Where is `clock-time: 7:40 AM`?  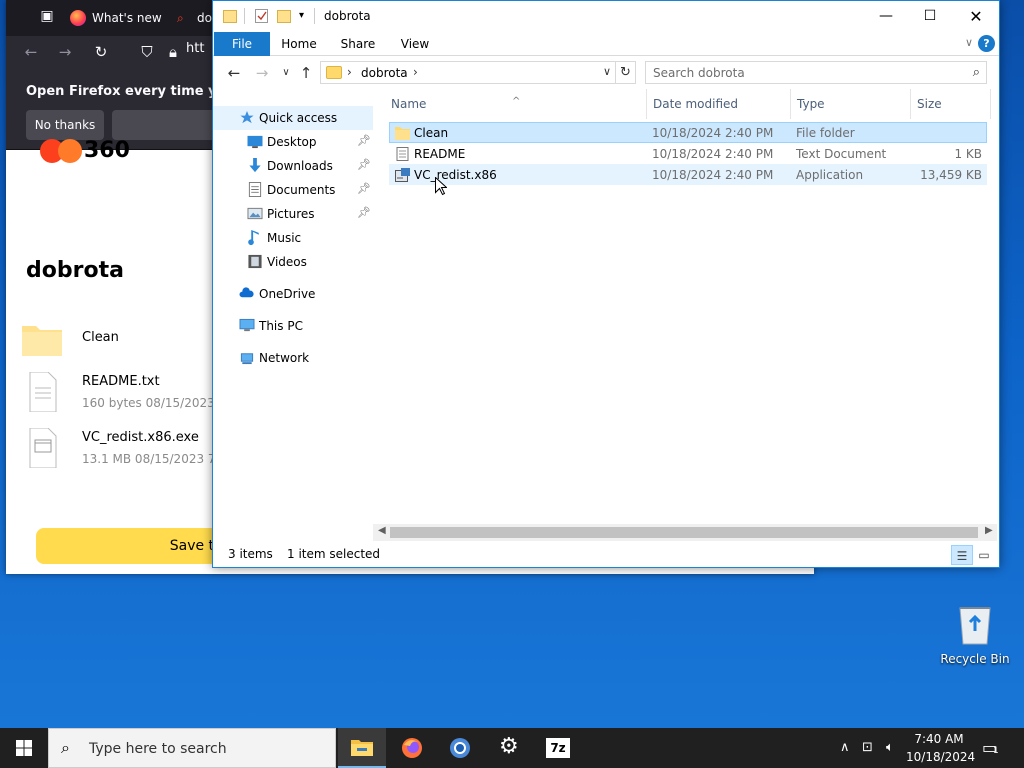 clock-time: 7:40 AM is located at coordinates (939, 739).